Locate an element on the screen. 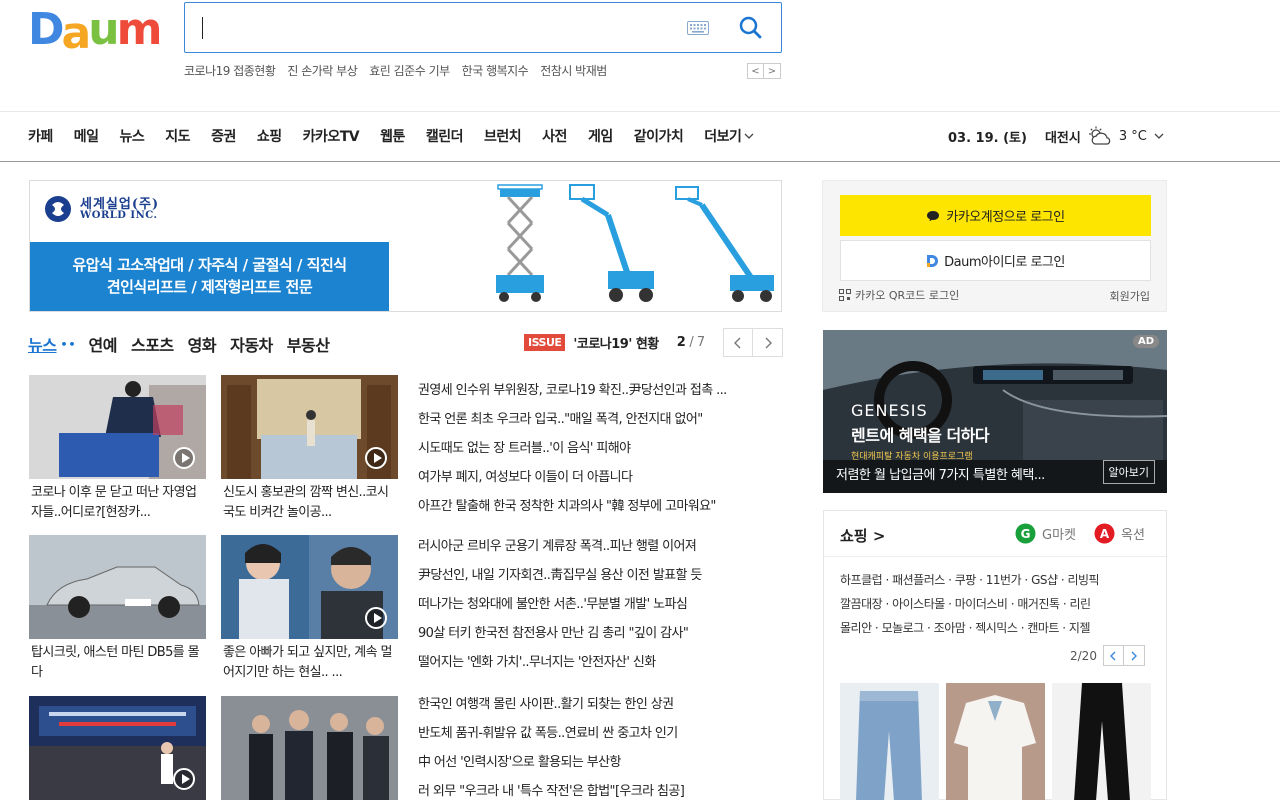  trending-keyword: 효린 김준수 기부 is located at coordinates (409, 70).